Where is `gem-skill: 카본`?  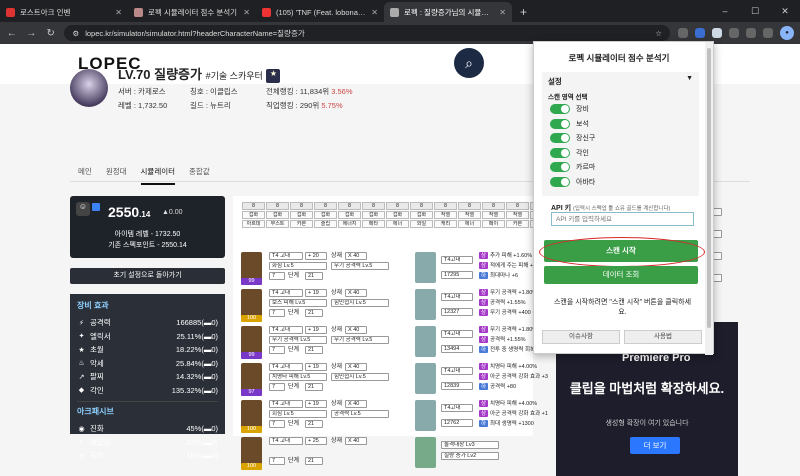 gem-skill: 카본 is located at coordinates (301, 224).